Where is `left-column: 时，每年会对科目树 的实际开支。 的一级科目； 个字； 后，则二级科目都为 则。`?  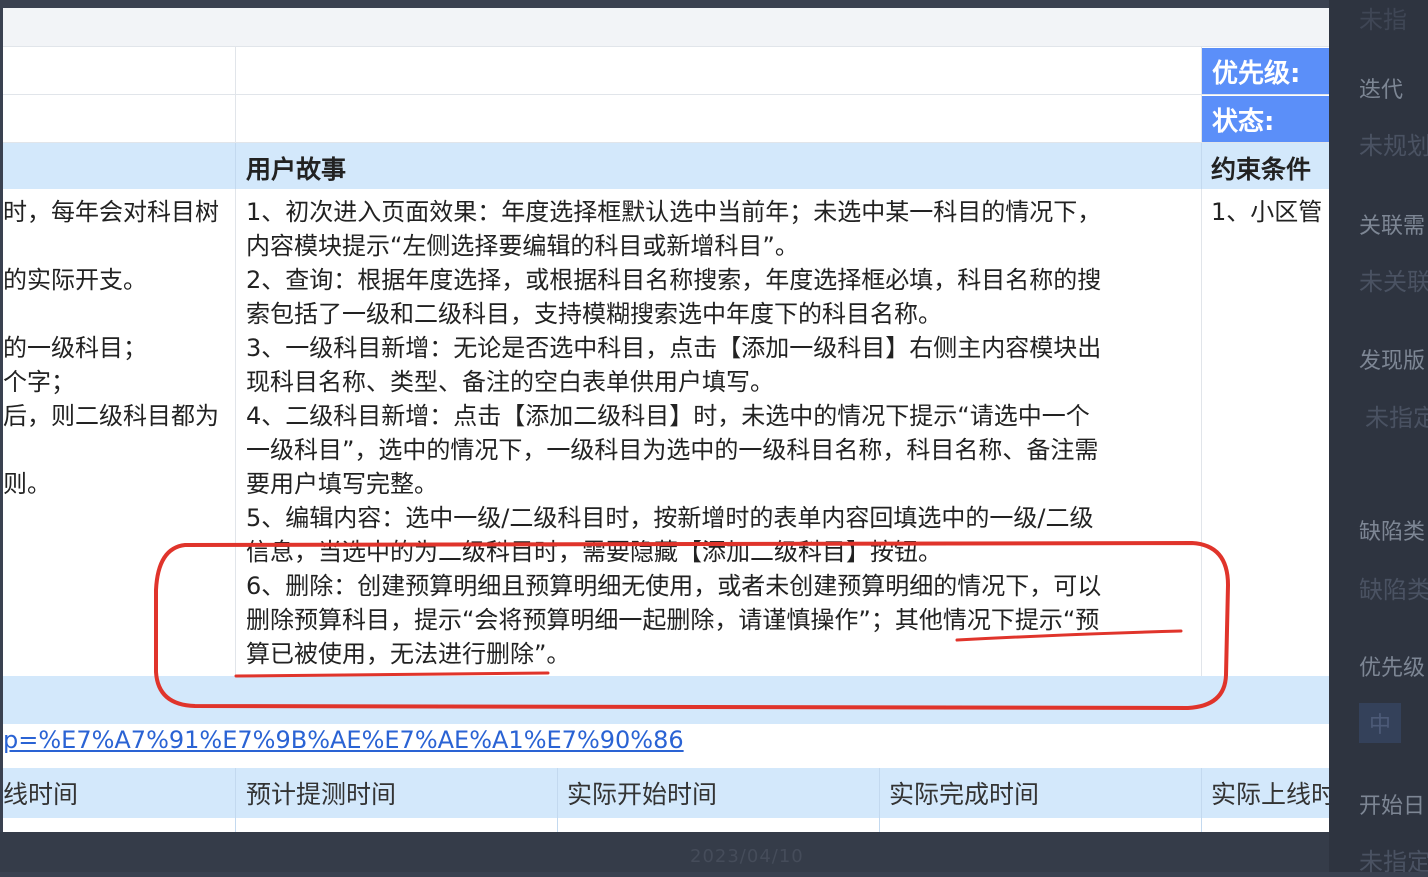
left-column: 时，每年会对科目树 的实际开支。 的一级科目； 个字； 后，则二级科目都为 则。 is located at coordinates (118, 348).